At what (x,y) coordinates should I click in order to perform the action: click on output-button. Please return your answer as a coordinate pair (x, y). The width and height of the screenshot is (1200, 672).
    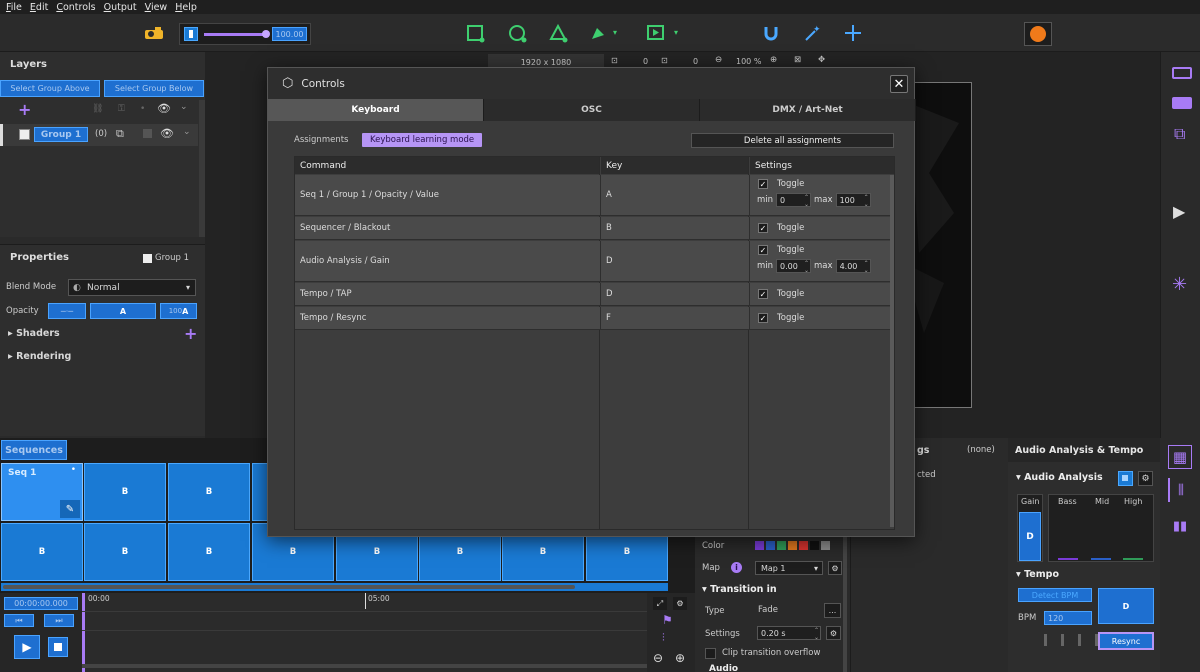
    Looking at the image, I should click on (1038, 34).